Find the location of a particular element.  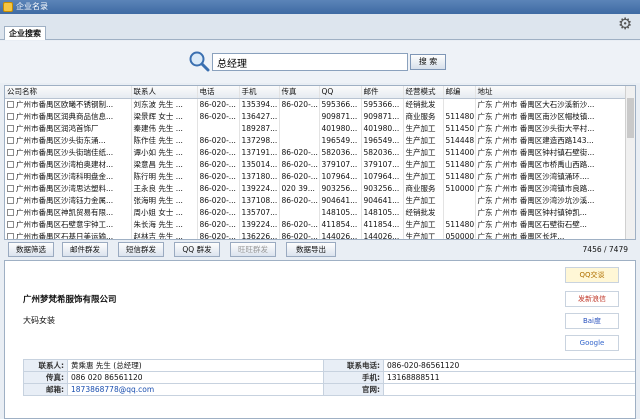

mobile-value: 13168888511 is located at coordinates (509, 377).